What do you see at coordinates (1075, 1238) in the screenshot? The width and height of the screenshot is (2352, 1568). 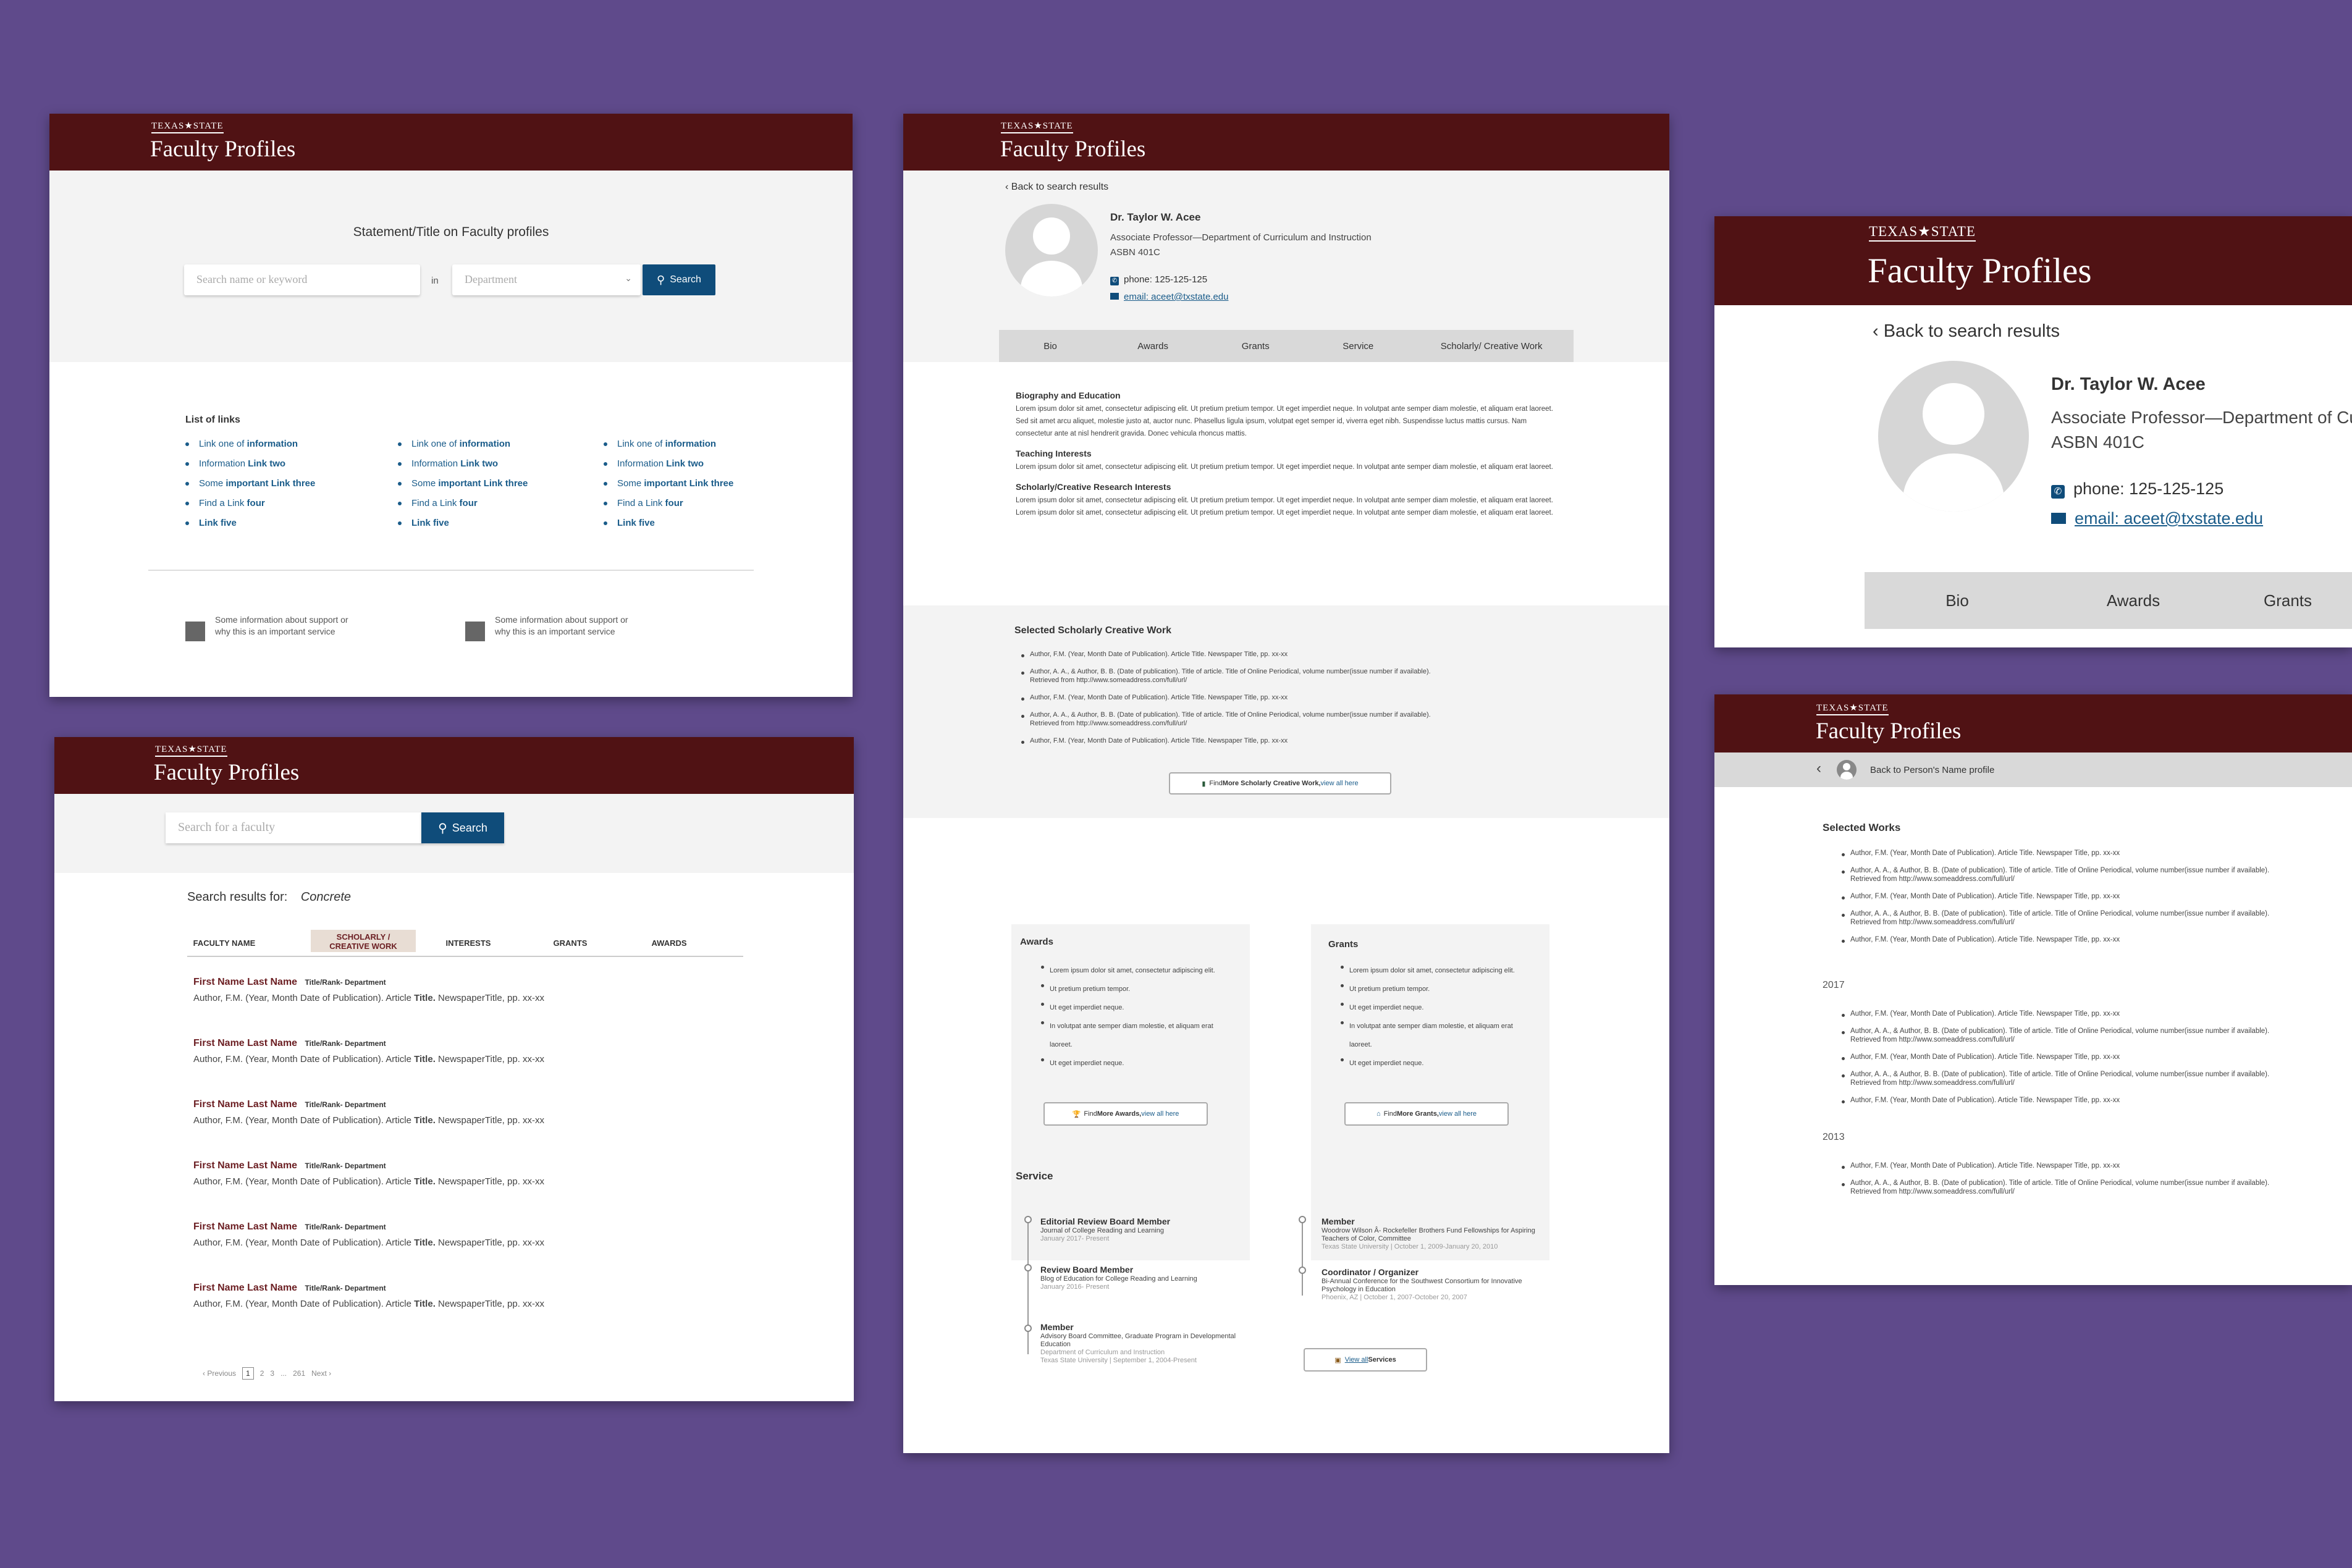 I see `service-date: January 2017- Present` at bounding box center [1075, 1238].